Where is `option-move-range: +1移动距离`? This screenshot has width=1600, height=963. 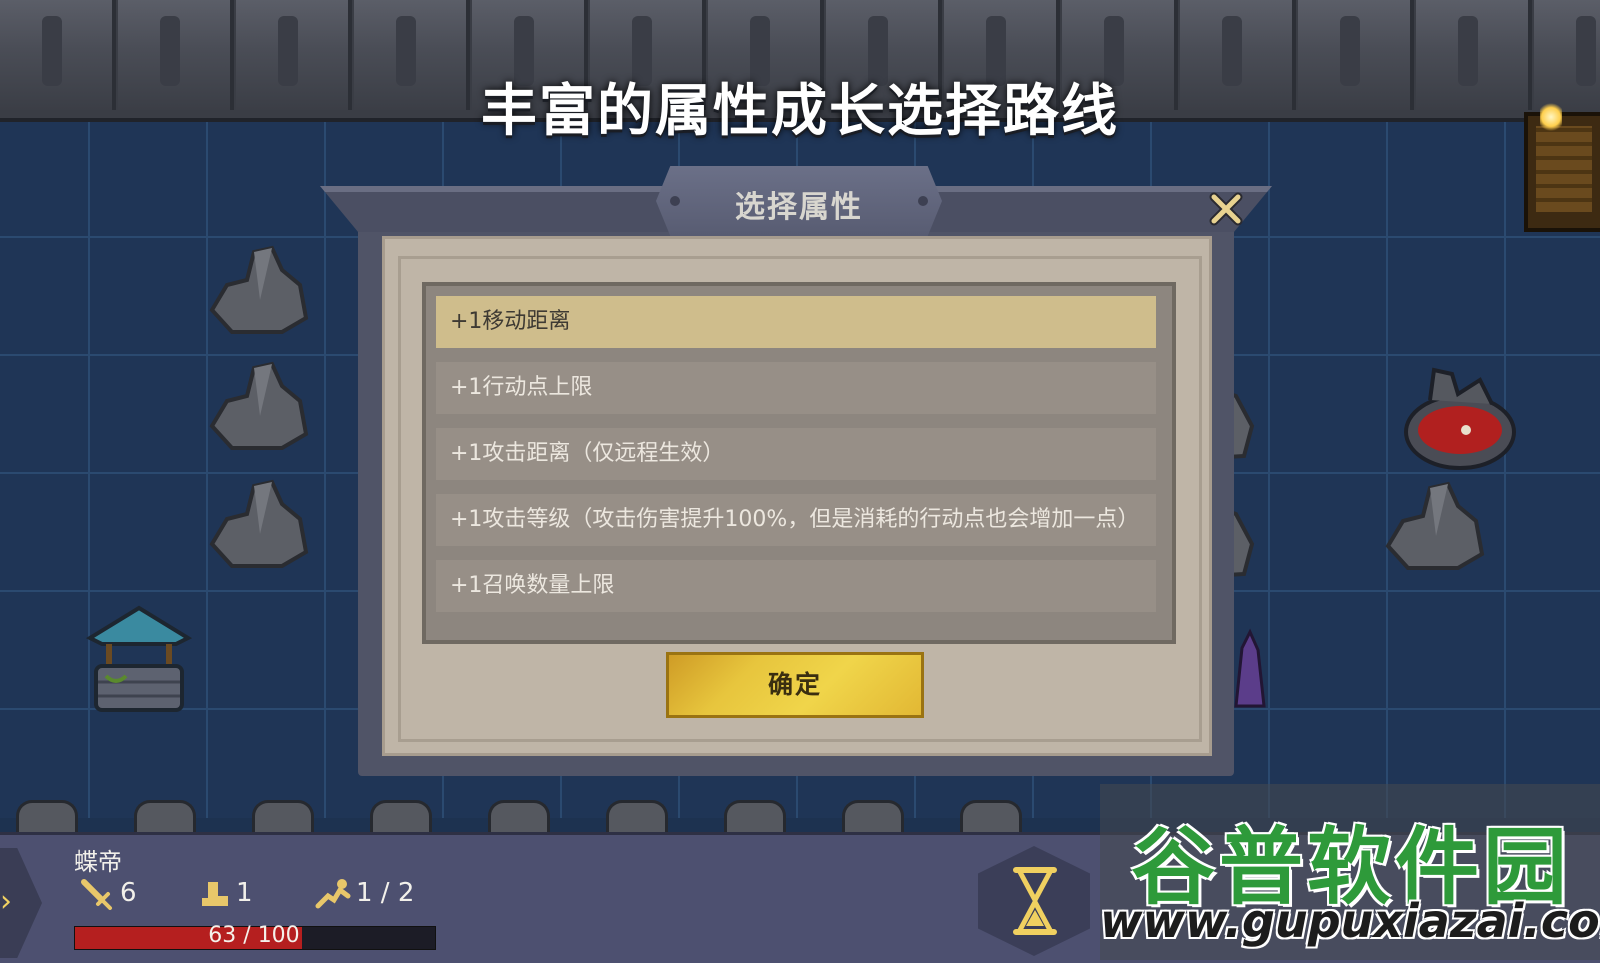 option-move-range: +1移动距离 is located at coordinates (796, 322).